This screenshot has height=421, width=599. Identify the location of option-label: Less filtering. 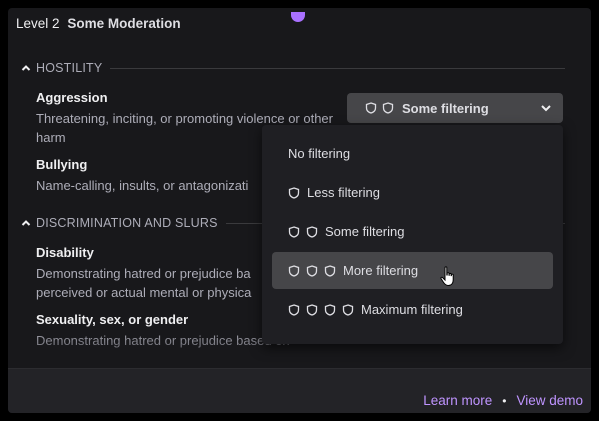
(343, 192).